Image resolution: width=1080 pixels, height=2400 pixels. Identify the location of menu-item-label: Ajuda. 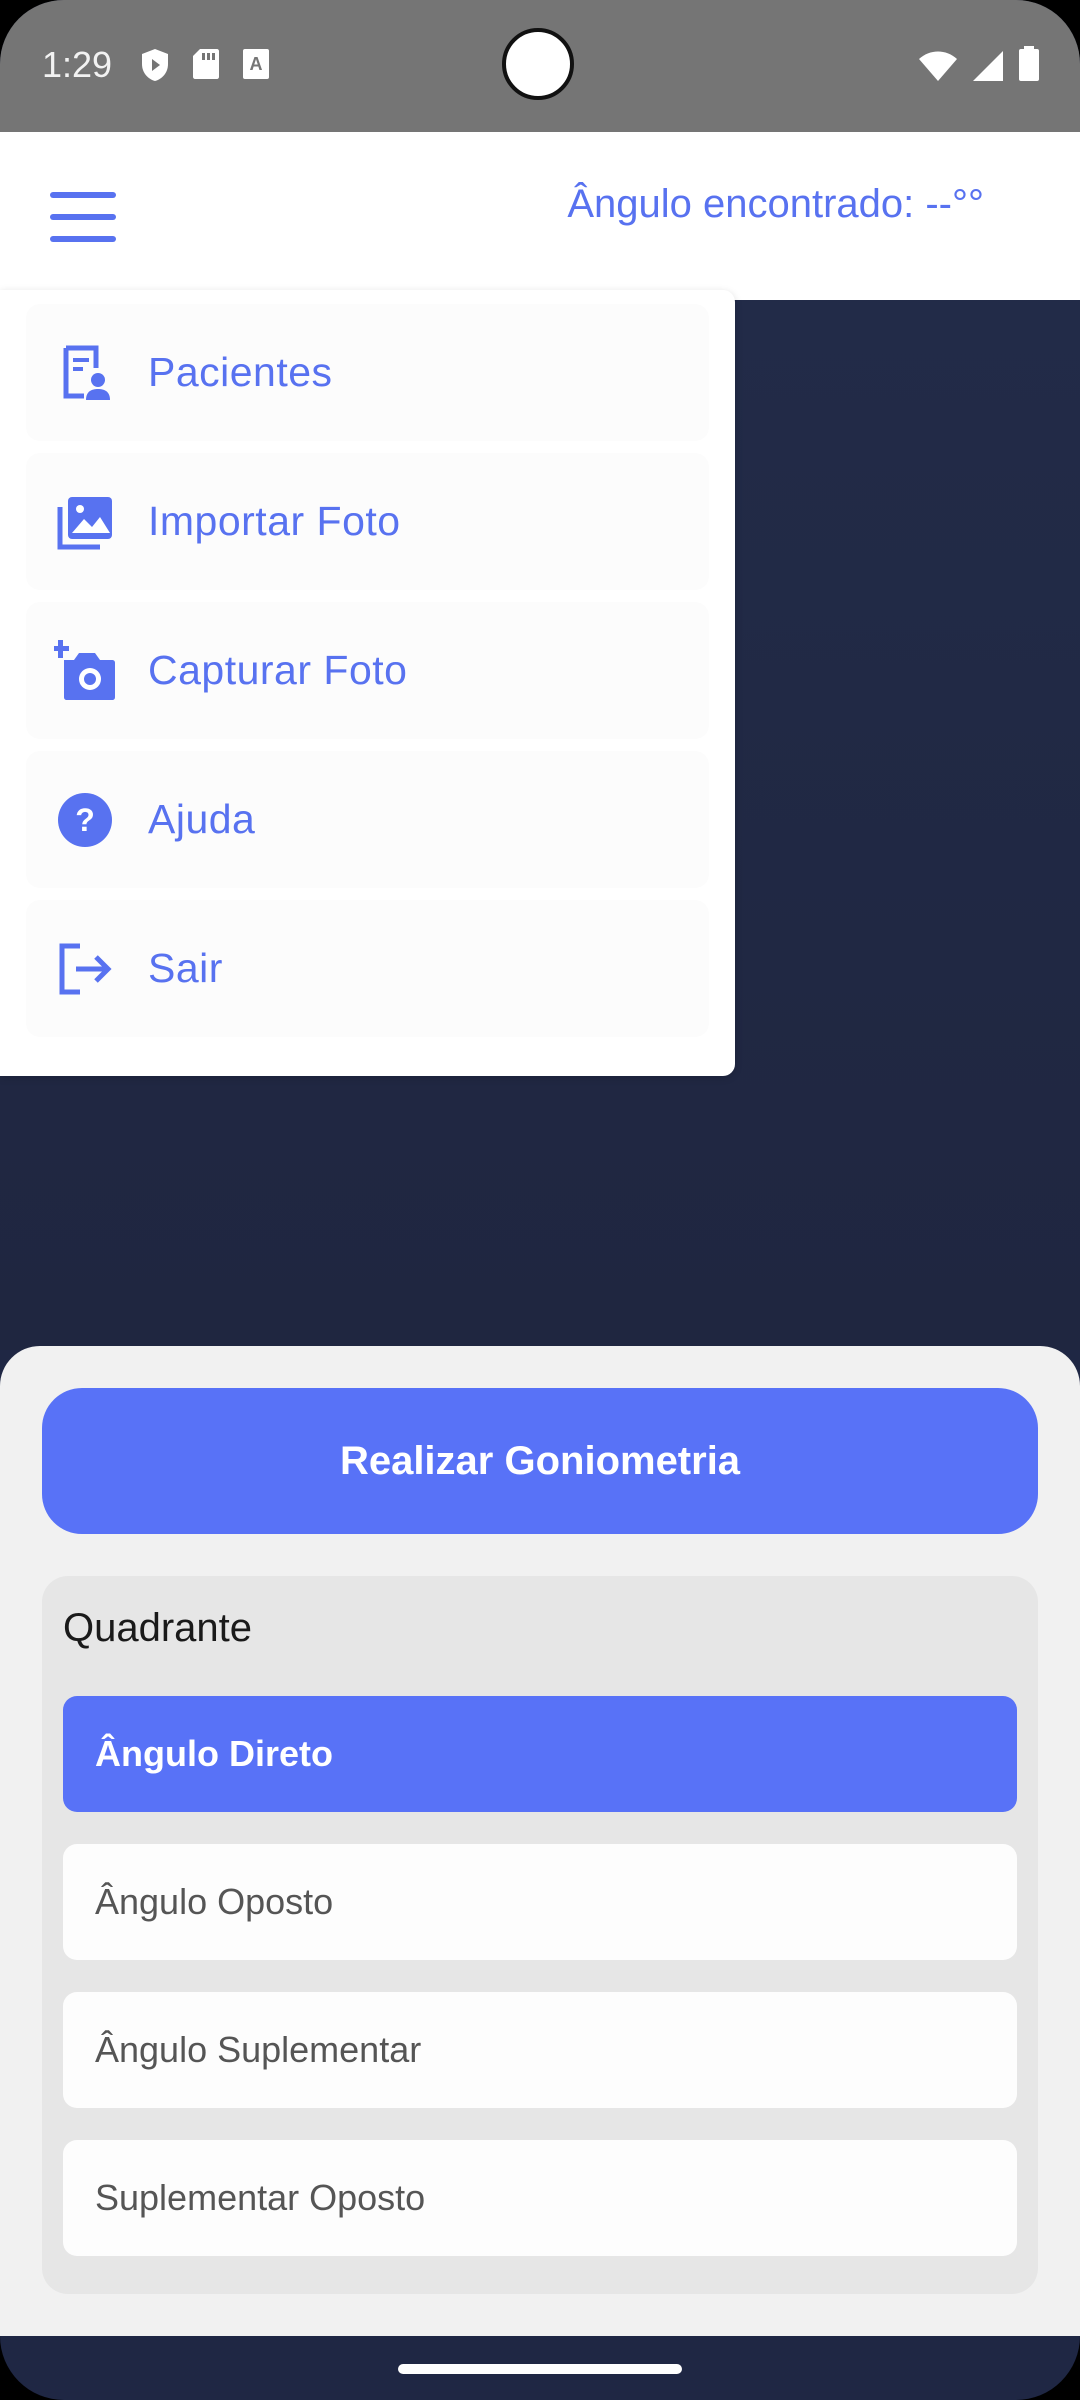
(202, 819).